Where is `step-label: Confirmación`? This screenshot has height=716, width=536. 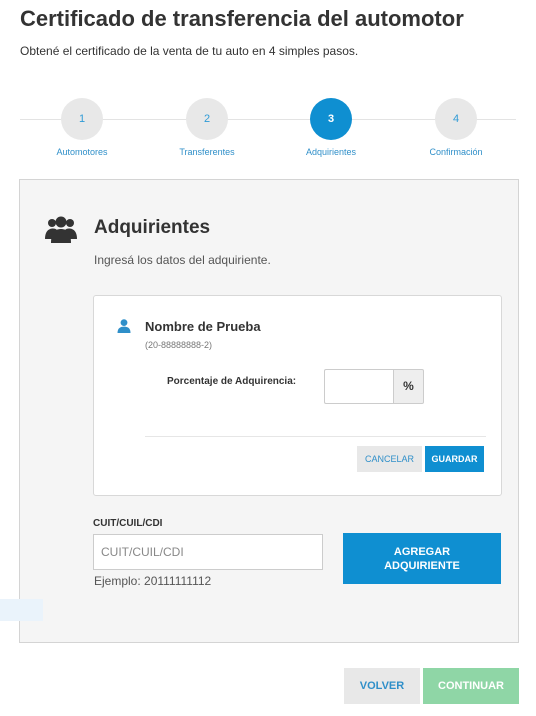
step-label: Confirmación is located at coordinates (456, 152).